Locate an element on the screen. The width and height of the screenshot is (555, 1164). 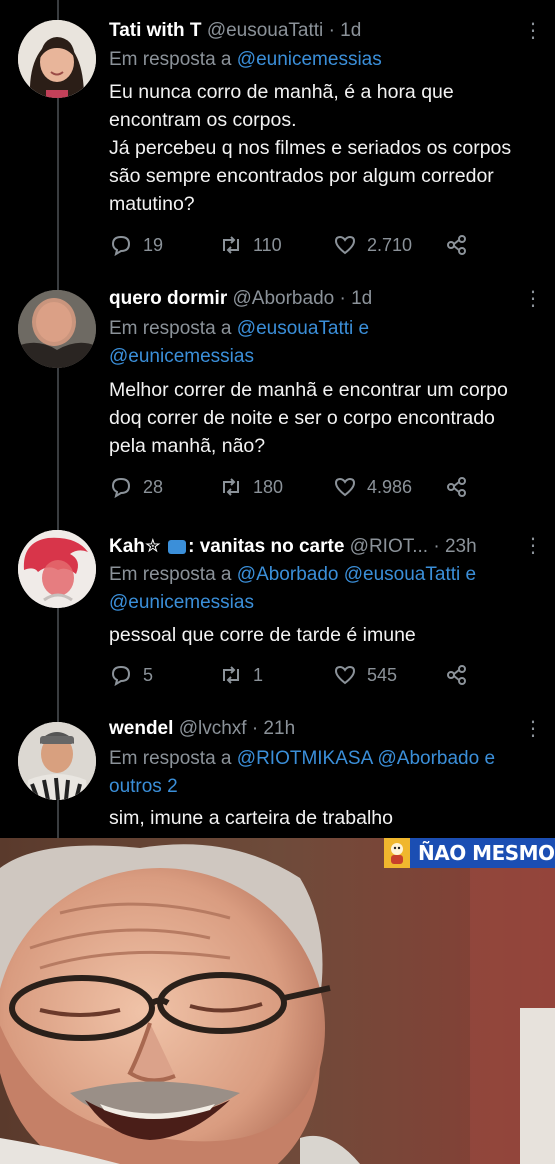
like-button: 4.986 is located at coordinates (372, 487).